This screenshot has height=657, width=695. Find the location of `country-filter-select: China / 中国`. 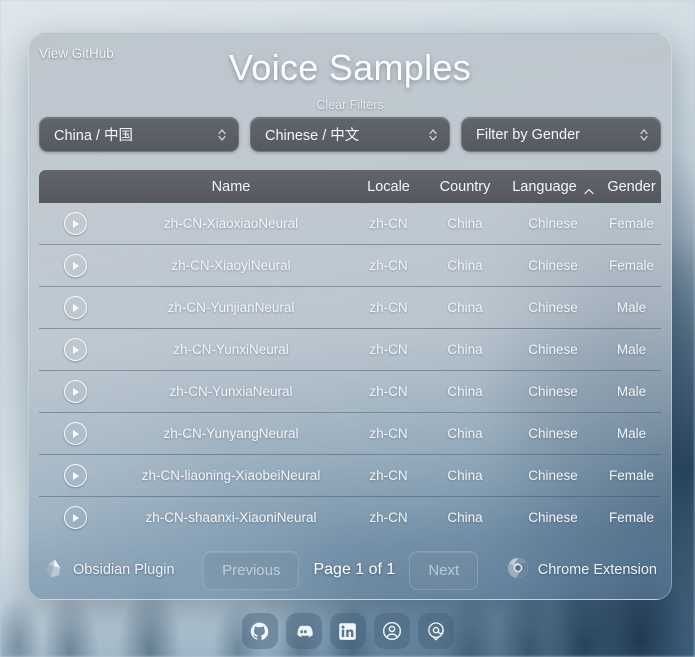

country-filter-select: China / 中国 is located at coordinates (139, 134).